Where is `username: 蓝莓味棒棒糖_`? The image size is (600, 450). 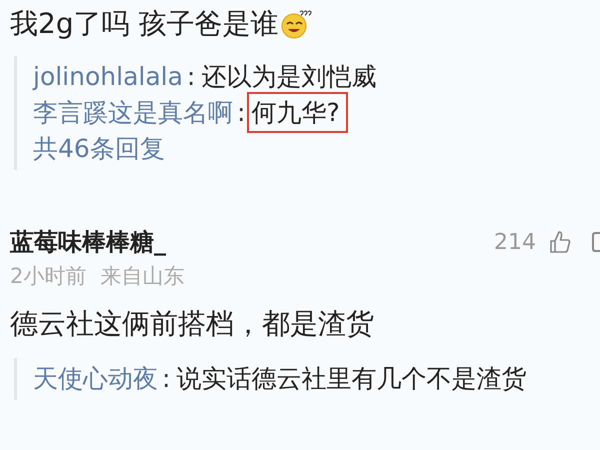
username: 蓝莓味棒棒糖_ is located at coordinates (88, 242).